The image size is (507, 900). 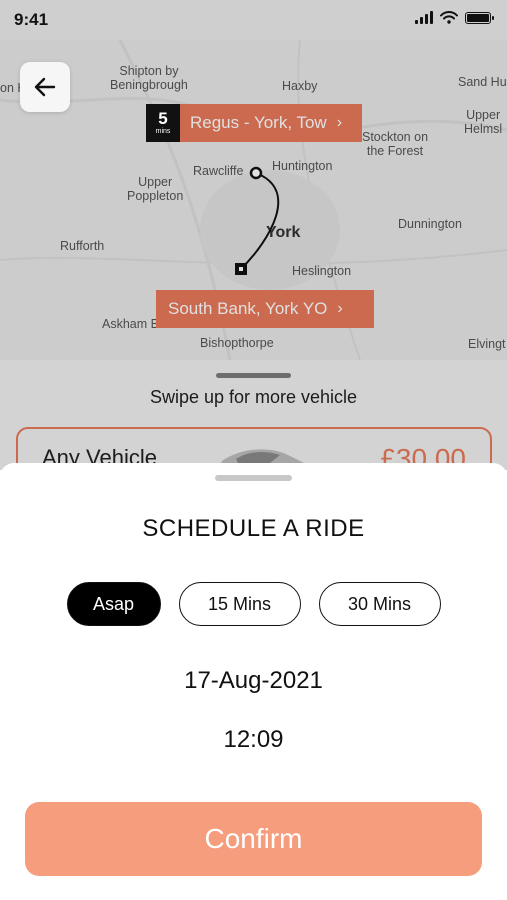 I want to click on back-button, so click(x=45, y=87).